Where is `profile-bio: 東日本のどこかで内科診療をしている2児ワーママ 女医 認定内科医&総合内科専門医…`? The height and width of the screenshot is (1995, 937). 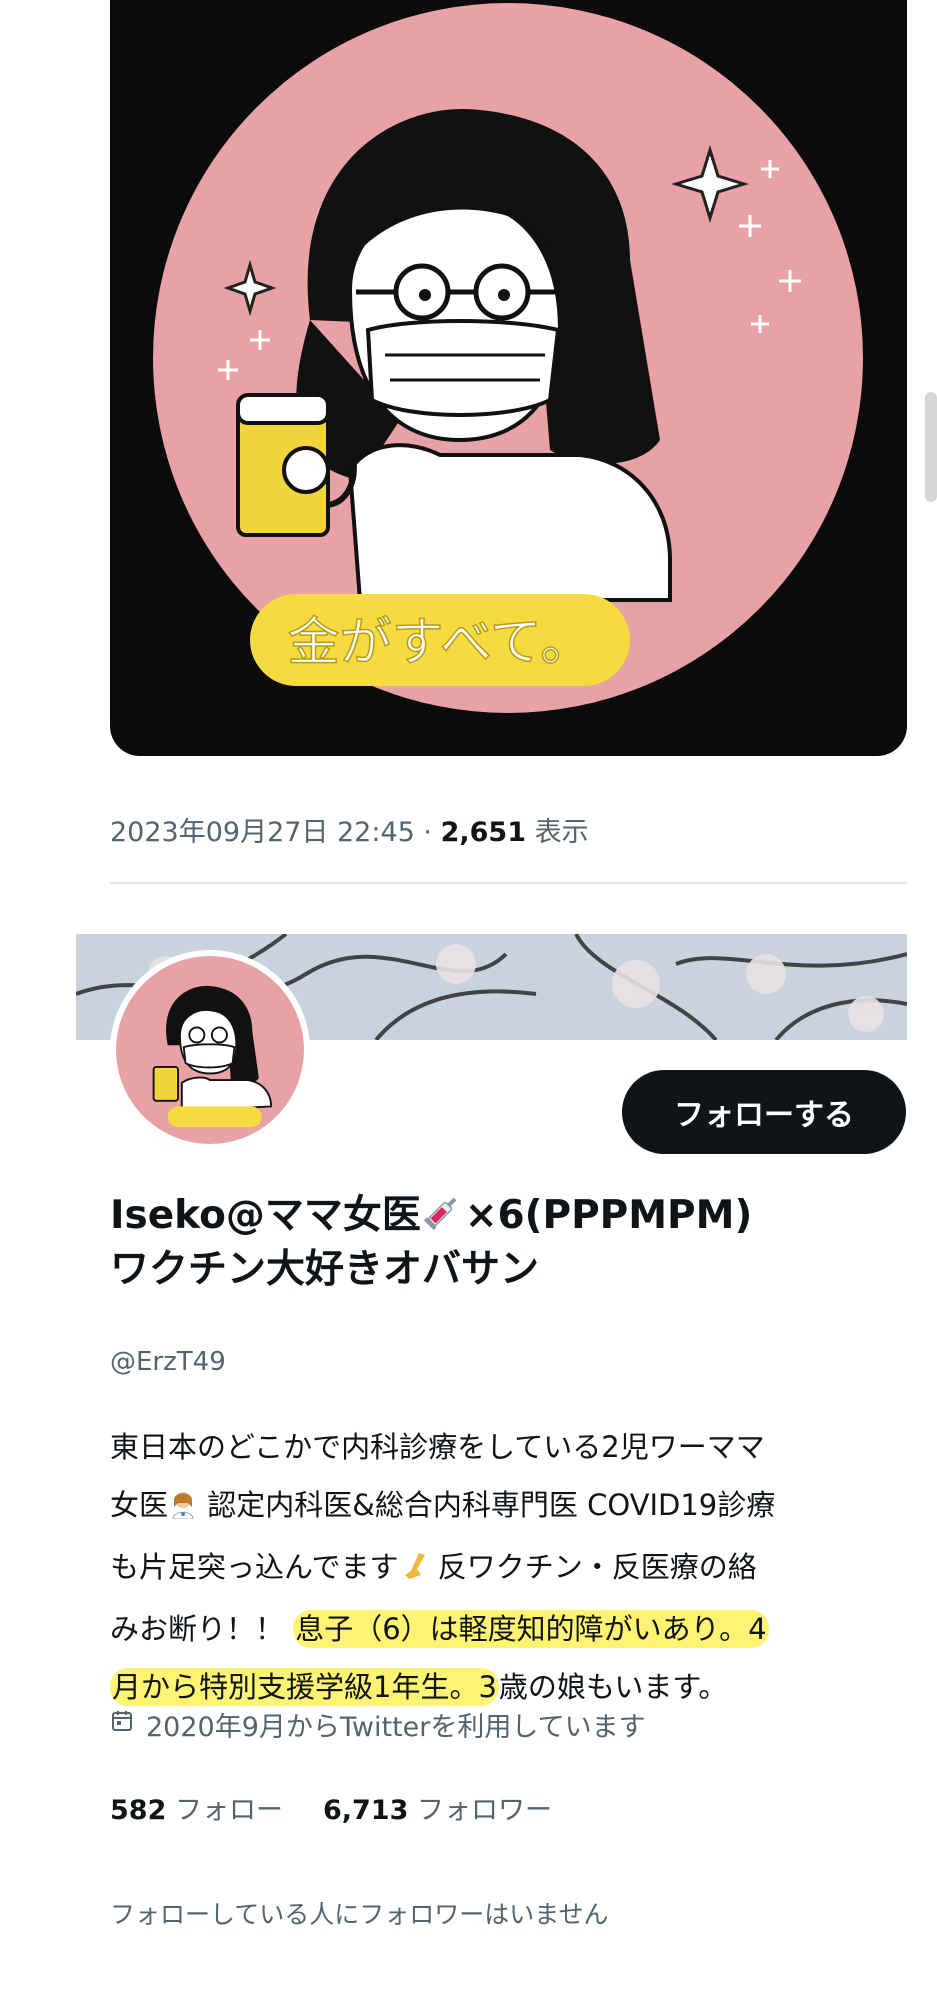 profile-bio: 東日本のどこかで内科診療をしている2児ワーママ 女医 認定内科医&総合内科専門医… is located at coordinates (512, 1567).